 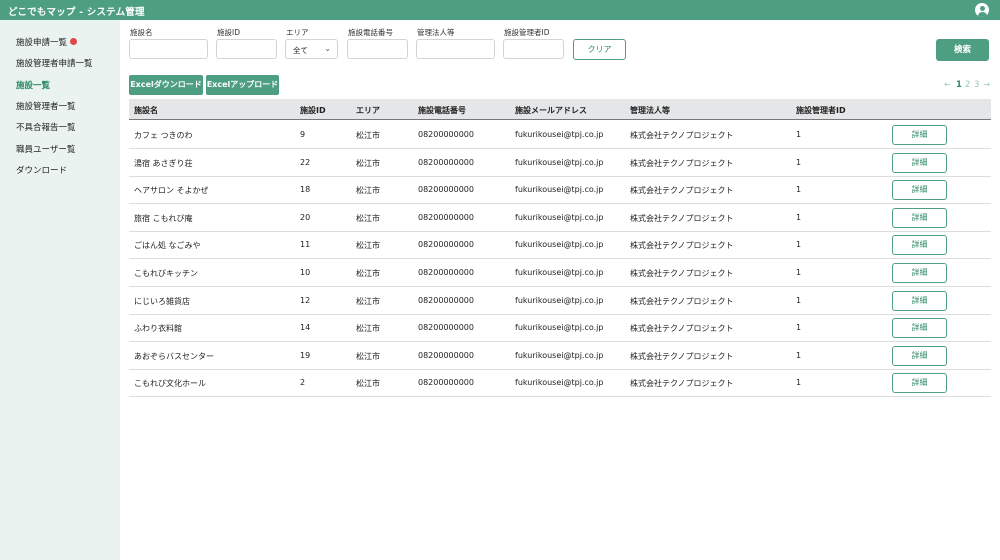 I want to click on cell-name: ヘアサロン そよかぜ, so click(x=171, y=191).